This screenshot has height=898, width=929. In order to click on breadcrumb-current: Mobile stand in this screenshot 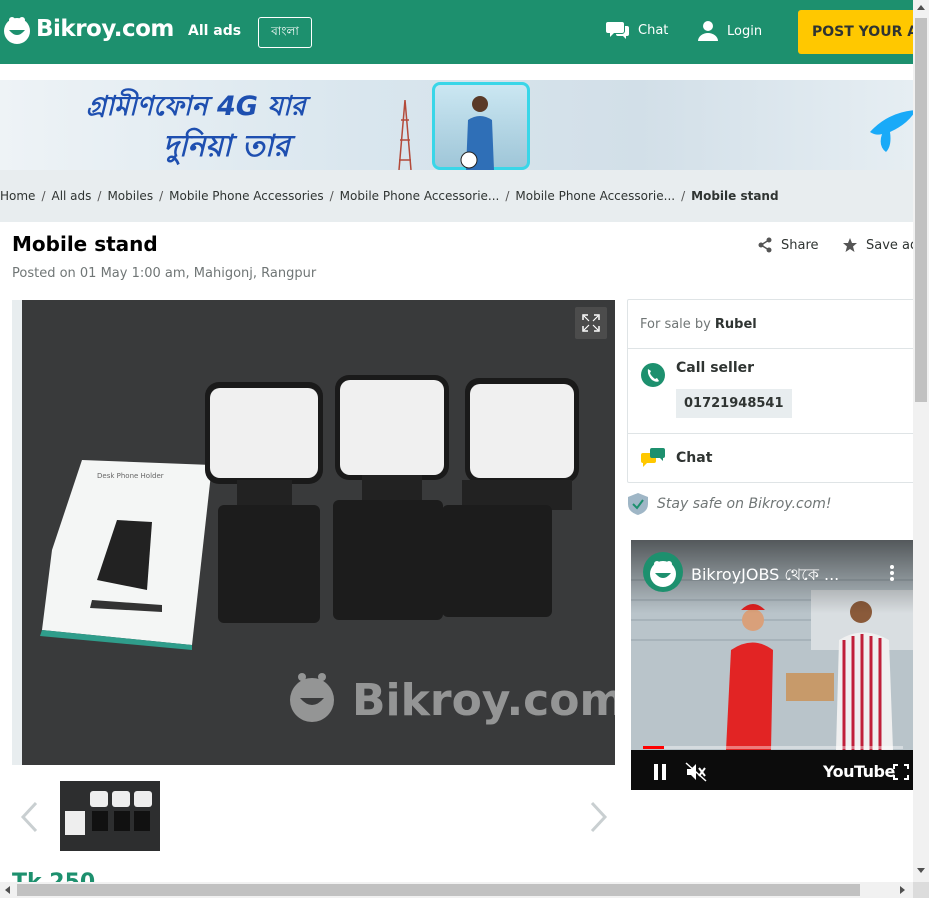, I will do `click(735, 196)`.